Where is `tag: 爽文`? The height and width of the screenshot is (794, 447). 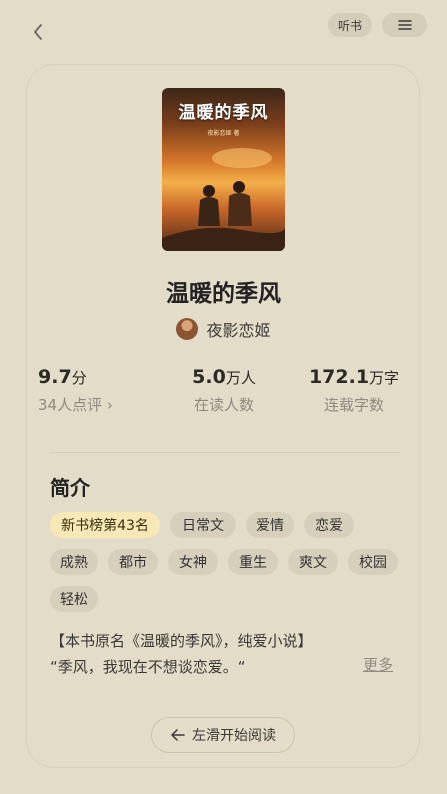
tag: 爽文 is located at coordinates (313, 562).